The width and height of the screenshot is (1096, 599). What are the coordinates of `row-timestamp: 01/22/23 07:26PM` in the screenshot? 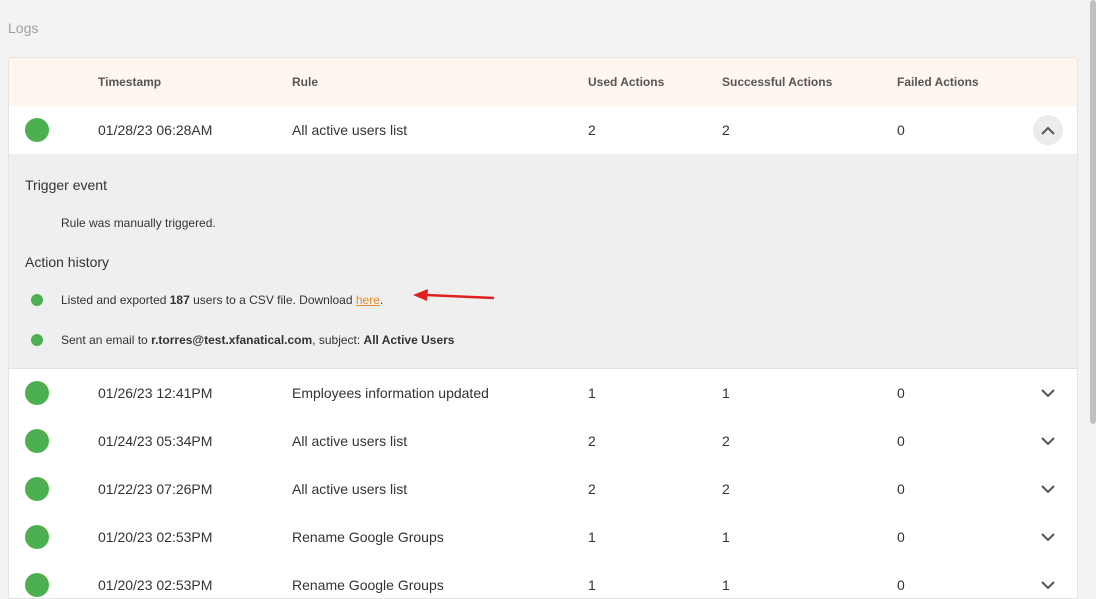 It's located at (155, 489).